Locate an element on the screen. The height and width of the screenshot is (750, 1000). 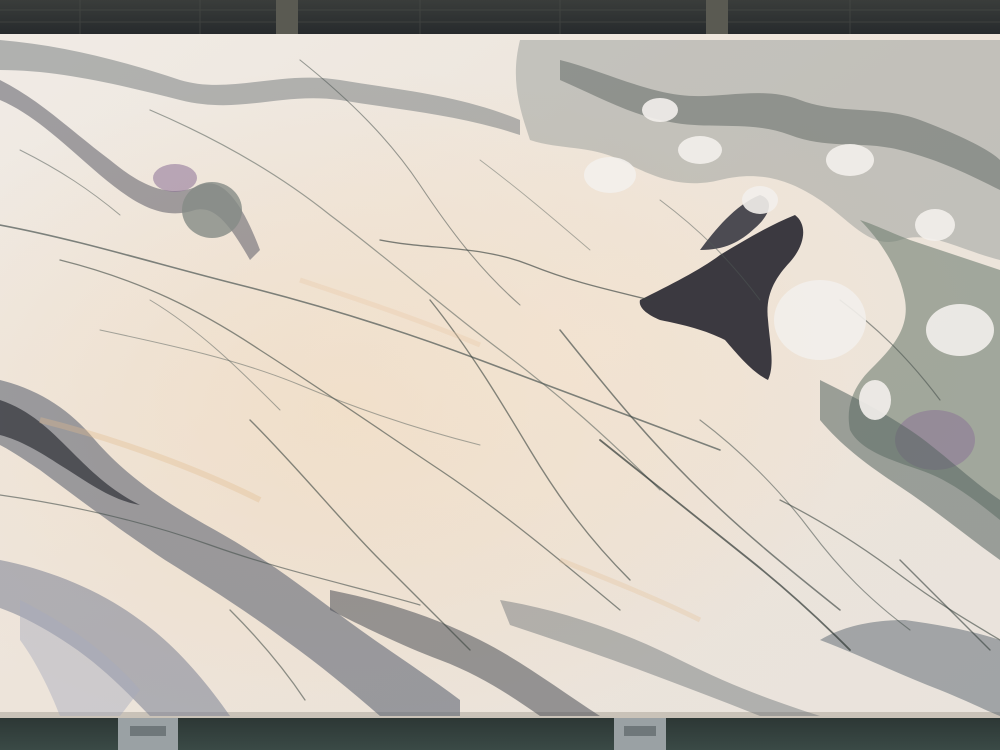
backdrop-beam-right is located at coordinates (717, 19).